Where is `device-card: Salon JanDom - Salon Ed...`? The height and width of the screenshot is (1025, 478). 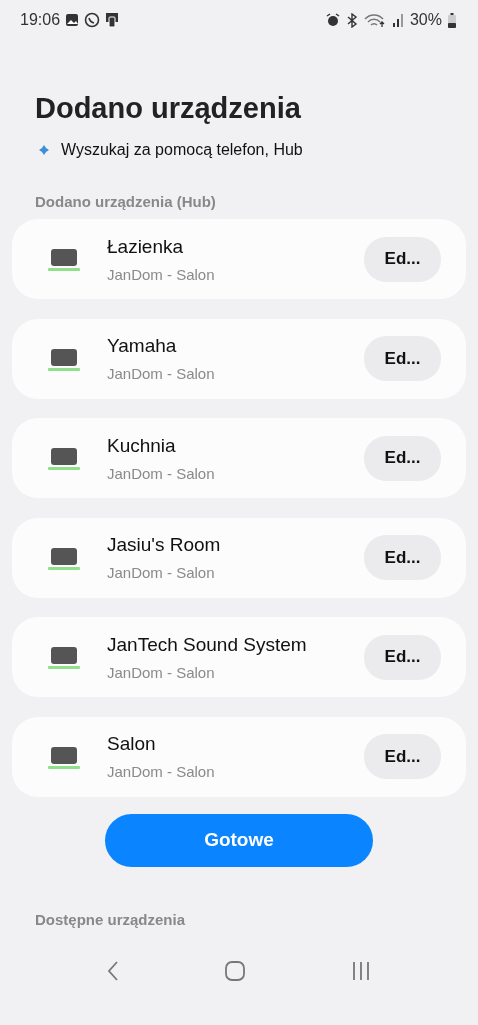
device-card: Salon JanDom - Salon Ed... is located at coordinates (239, 756).